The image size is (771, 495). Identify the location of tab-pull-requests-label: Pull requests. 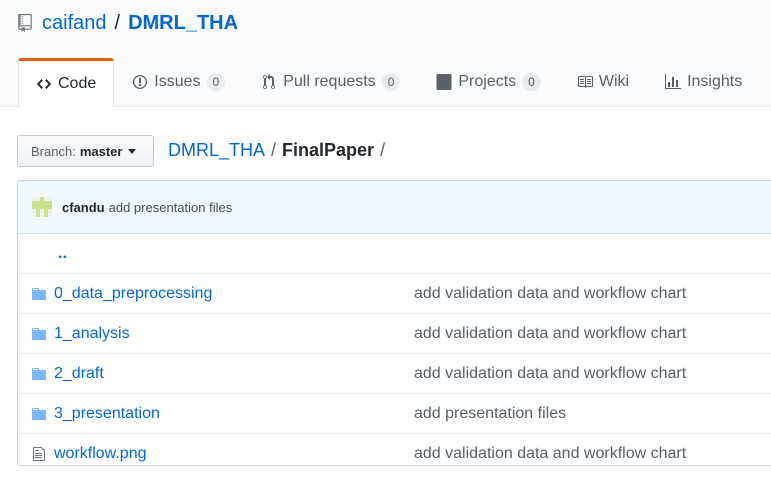
(329, 81).